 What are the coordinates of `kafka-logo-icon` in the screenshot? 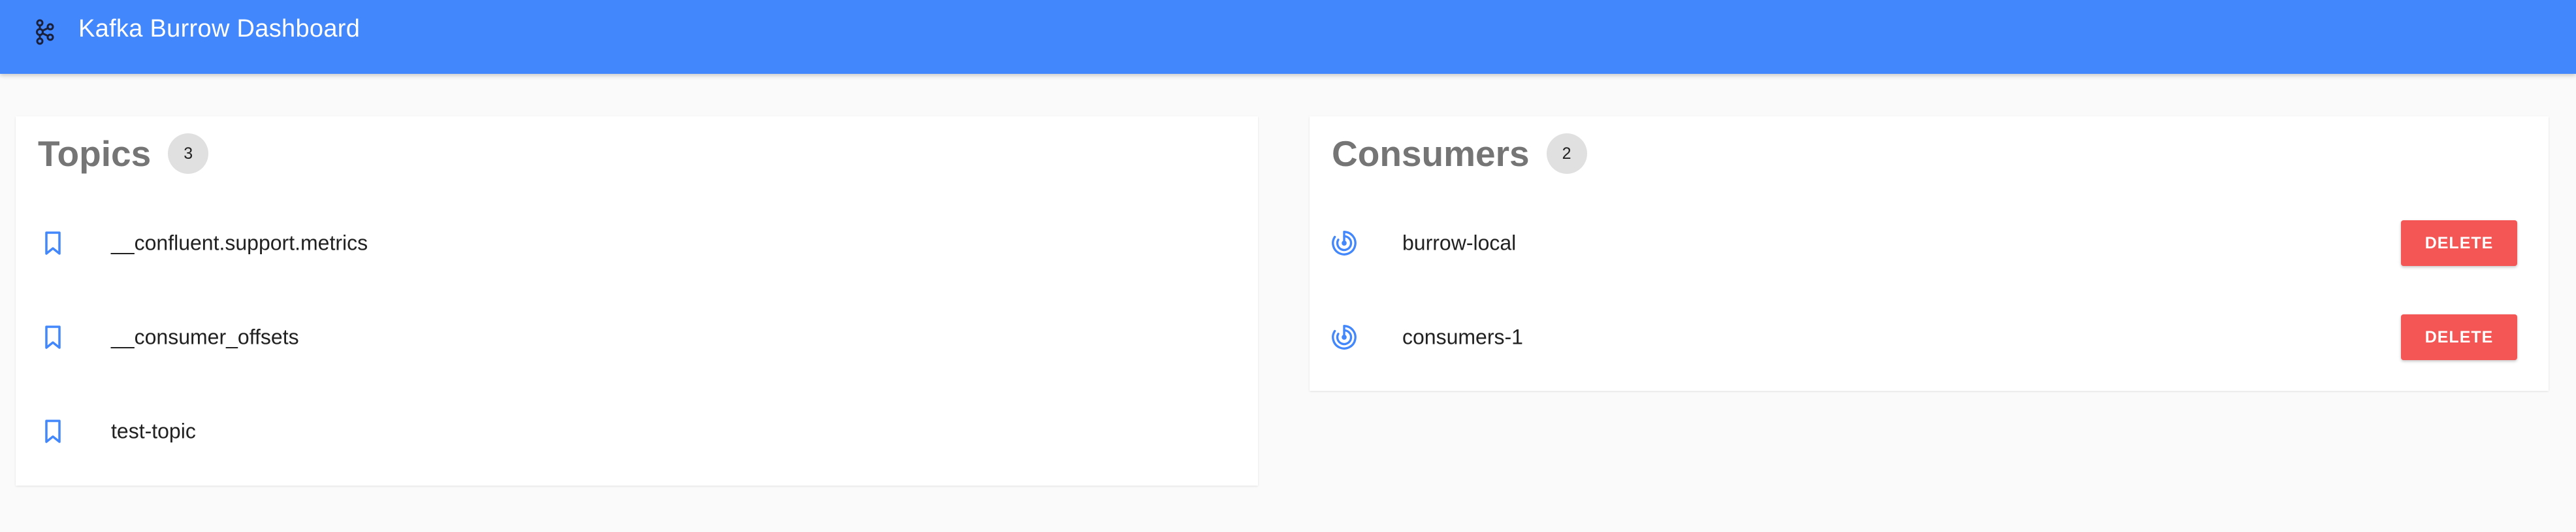 It's located at (45, 32).